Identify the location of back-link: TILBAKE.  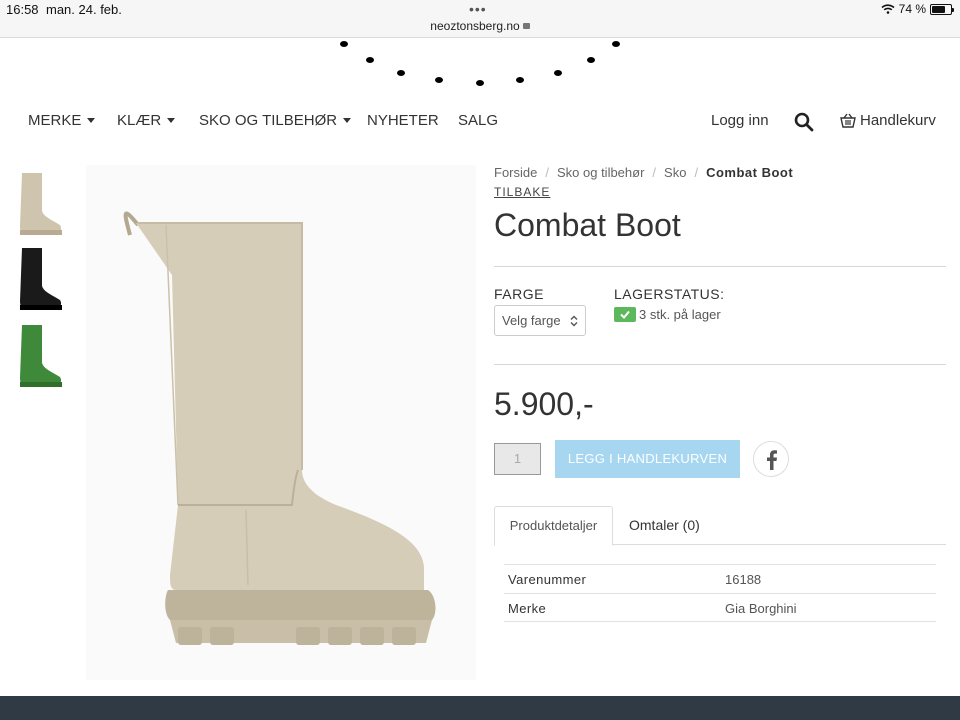
(522, 192).